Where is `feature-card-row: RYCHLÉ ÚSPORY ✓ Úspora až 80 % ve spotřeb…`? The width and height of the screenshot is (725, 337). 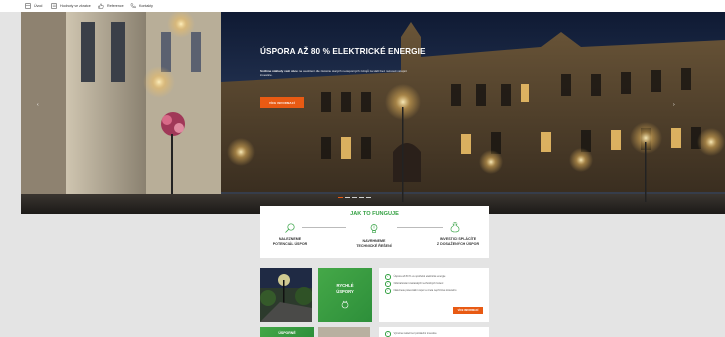 feature-card-row: RYCHLÉ ÚSPORY ✓ Úspora až 80 % ve spotřeb… is located at coordinates (374, 296).